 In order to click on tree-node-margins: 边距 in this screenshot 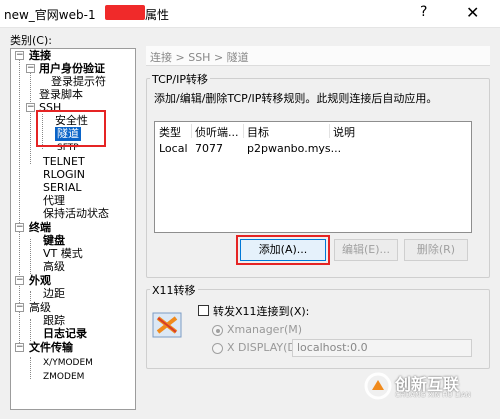, I will do `click(54, 294)`.